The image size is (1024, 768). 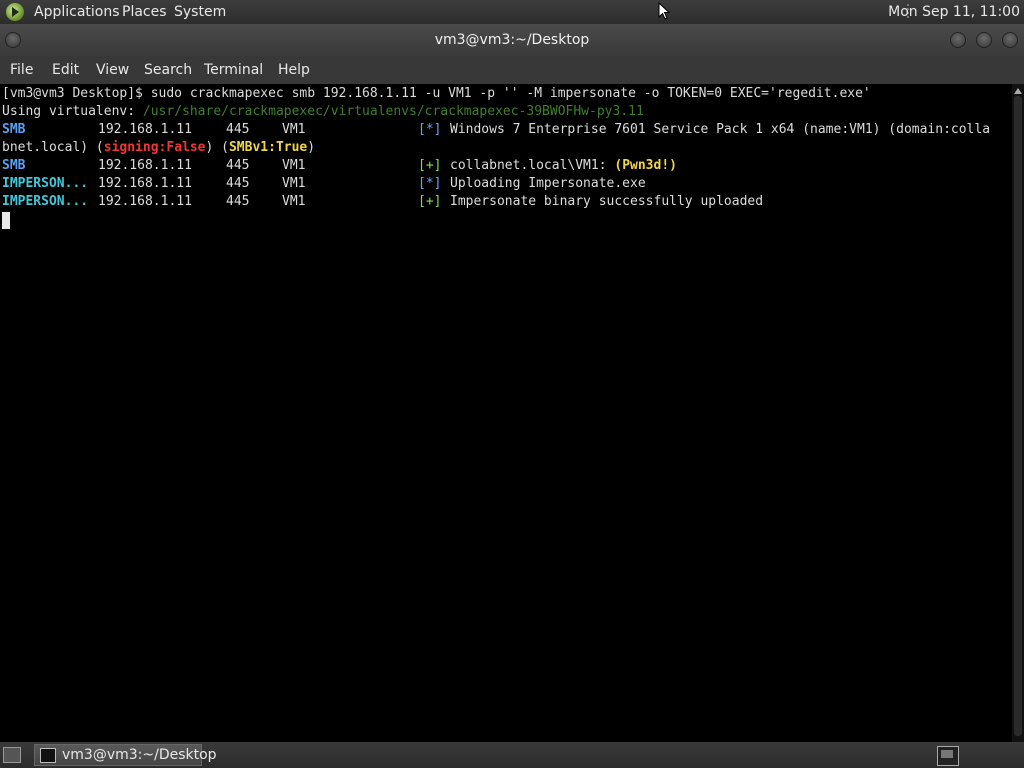 I want to click on message-continuation: bnet.local) (, so click(x=53, y=147).